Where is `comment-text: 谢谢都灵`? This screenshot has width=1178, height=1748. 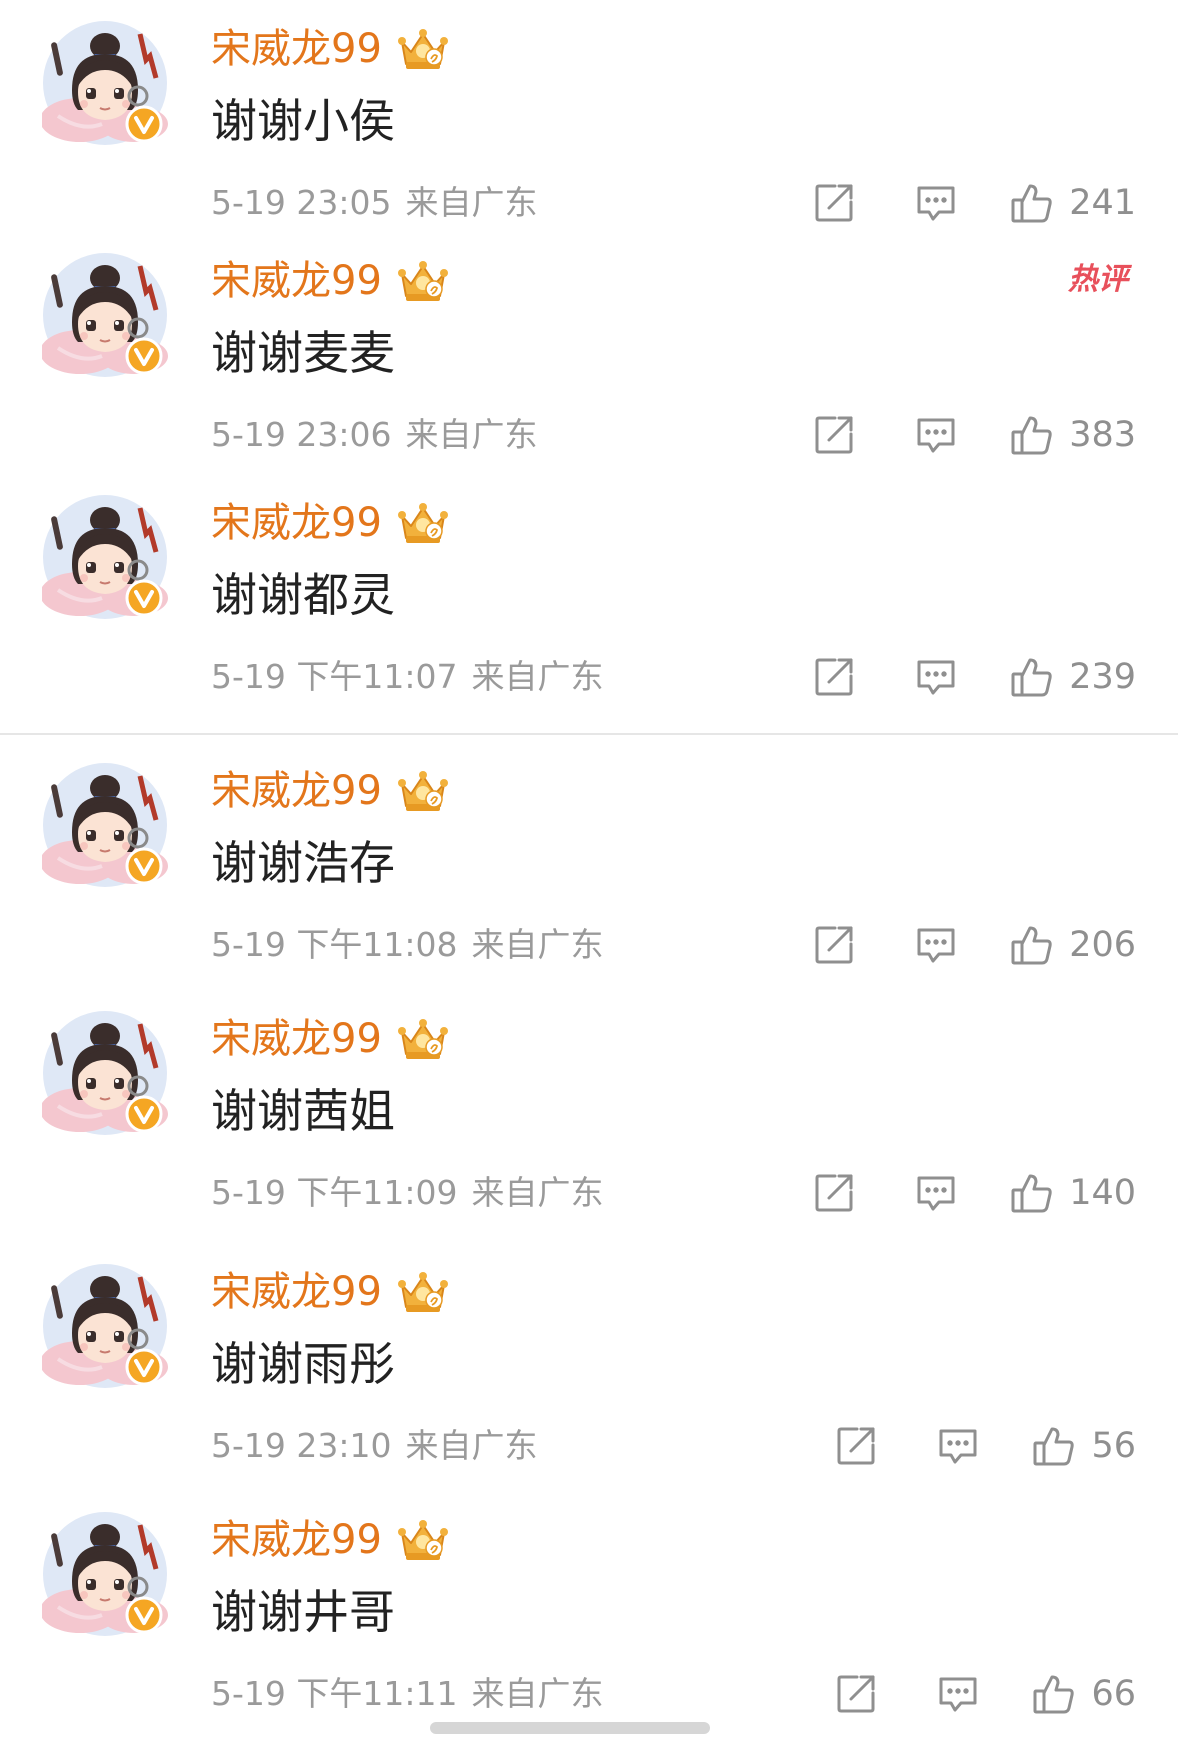 comment-text: 谢谢都灵 is located at coordinates (303, 595).